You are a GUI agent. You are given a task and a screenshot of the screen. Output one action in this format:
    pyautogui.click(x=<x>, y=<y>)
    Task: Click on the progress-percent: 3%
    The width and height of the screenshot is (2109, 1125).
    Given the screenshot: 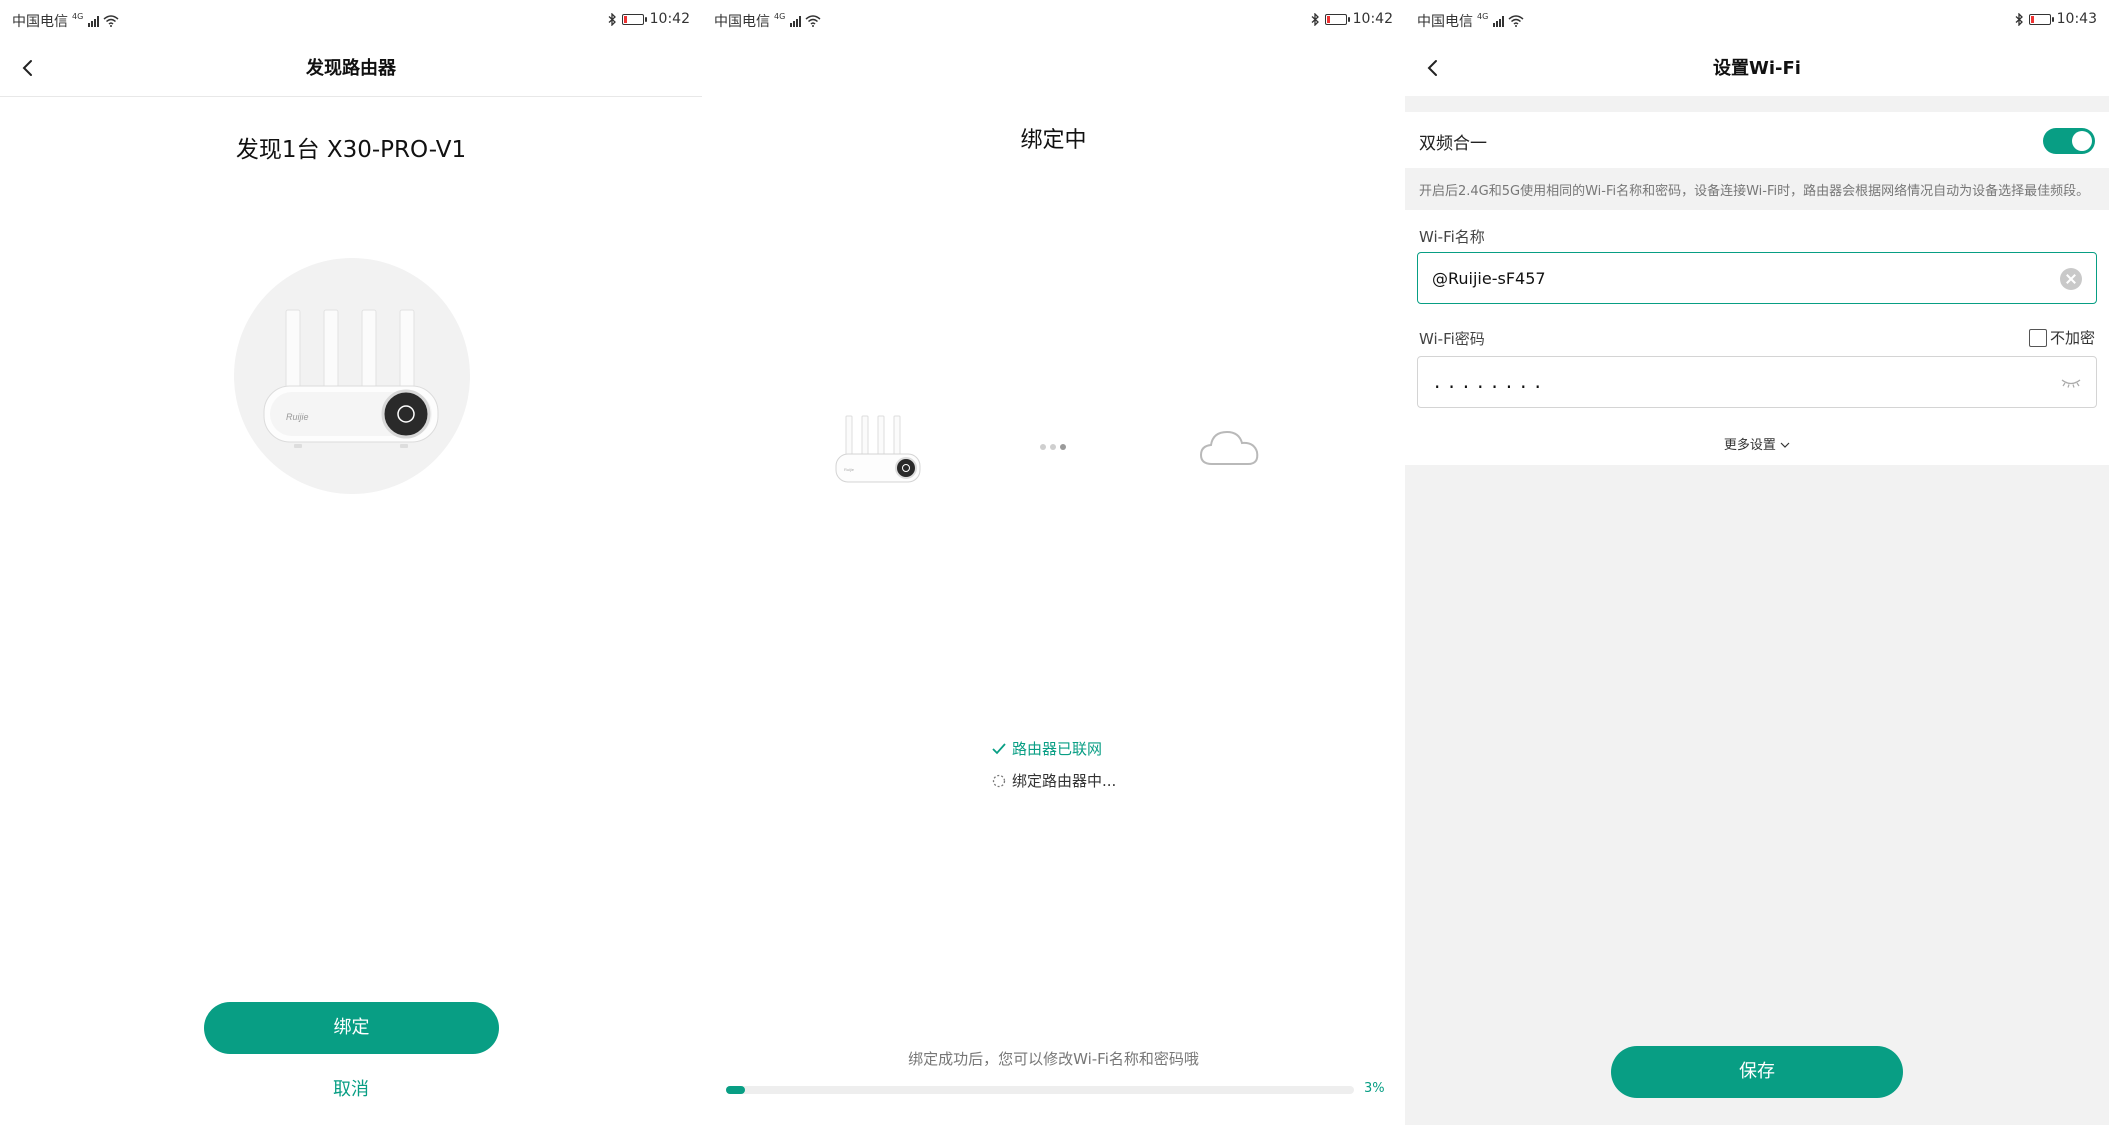 What is the action you would take?
    pyautogui.click(x=1374, y=1088)
    